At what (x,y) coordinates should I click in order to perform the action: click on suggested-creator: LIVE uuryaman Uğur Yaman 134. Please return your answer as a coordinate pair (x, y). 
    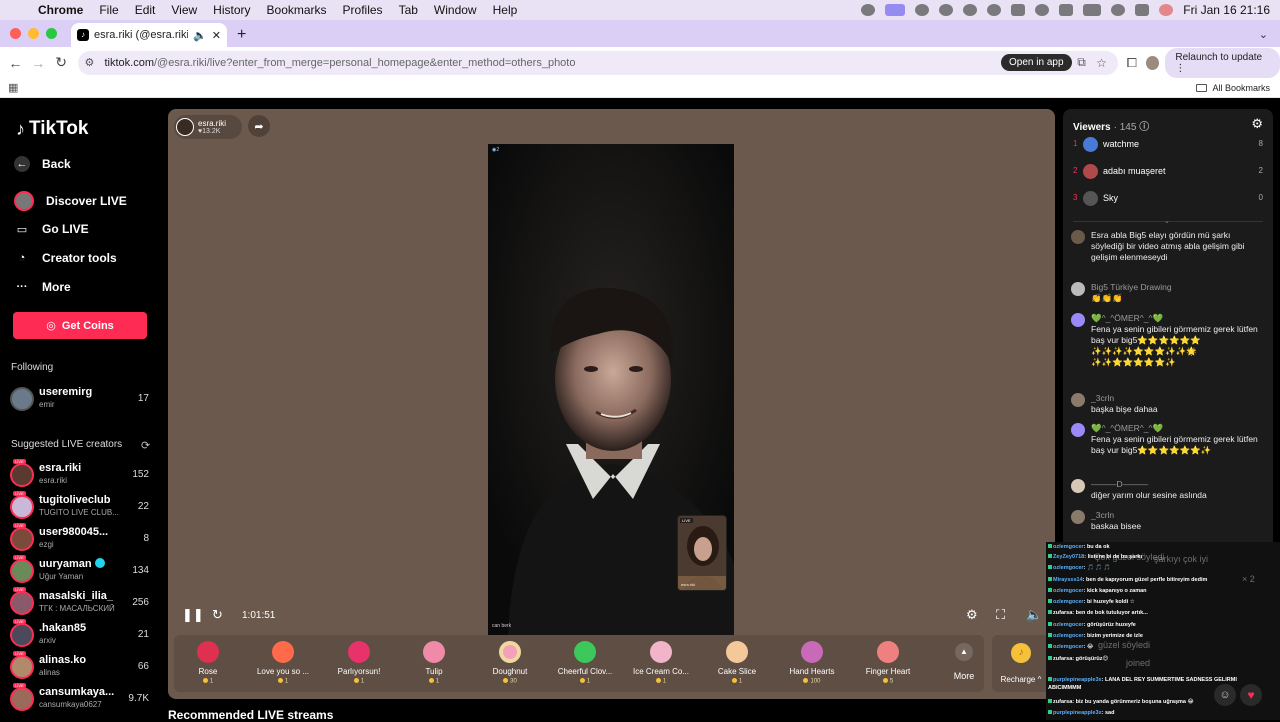
    Looking at the image, I should click on (81, 571).